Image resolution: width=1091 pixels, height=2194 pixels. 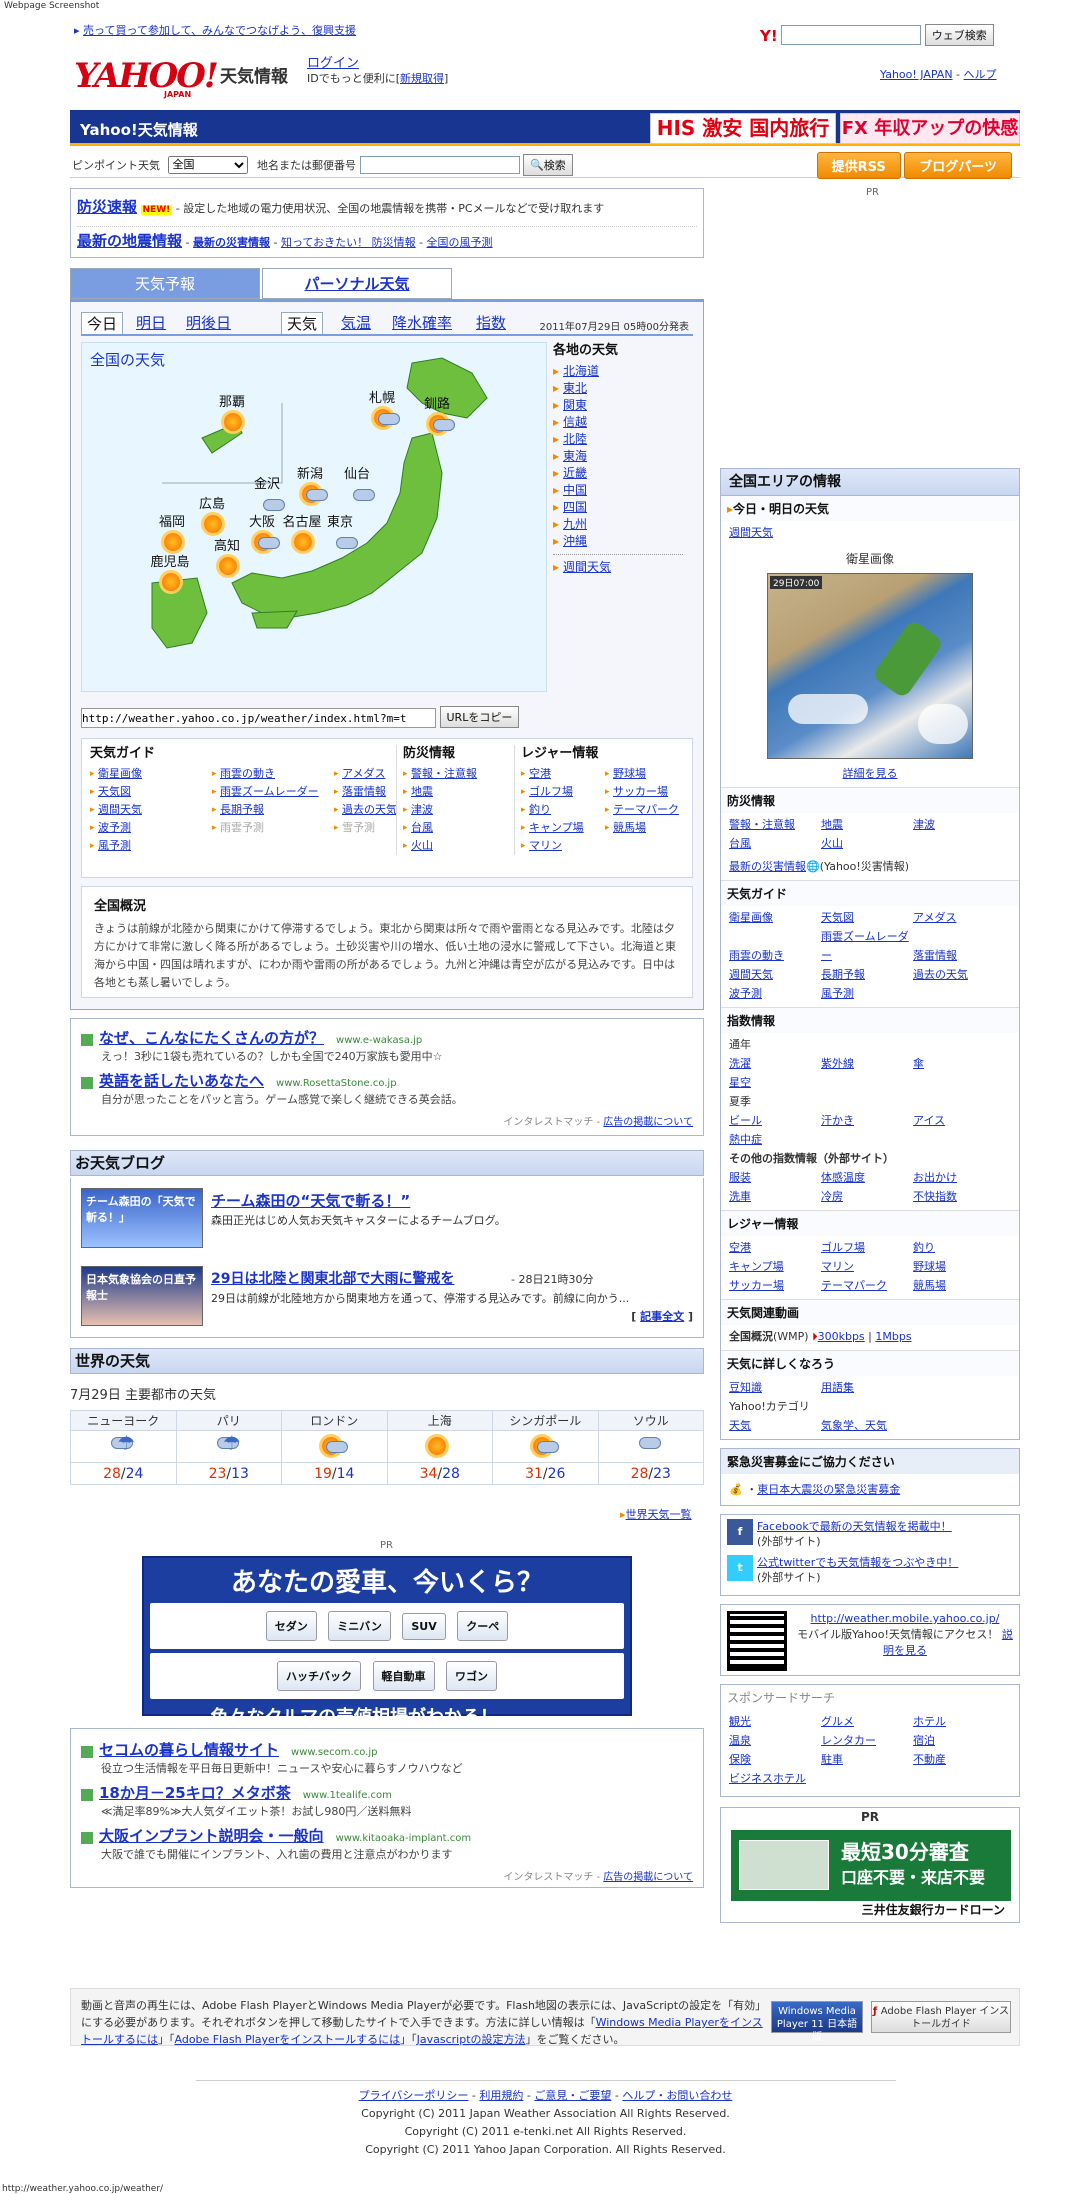 I want to click on car-type-coupe: クーペ, so click(x=483, y=1626).